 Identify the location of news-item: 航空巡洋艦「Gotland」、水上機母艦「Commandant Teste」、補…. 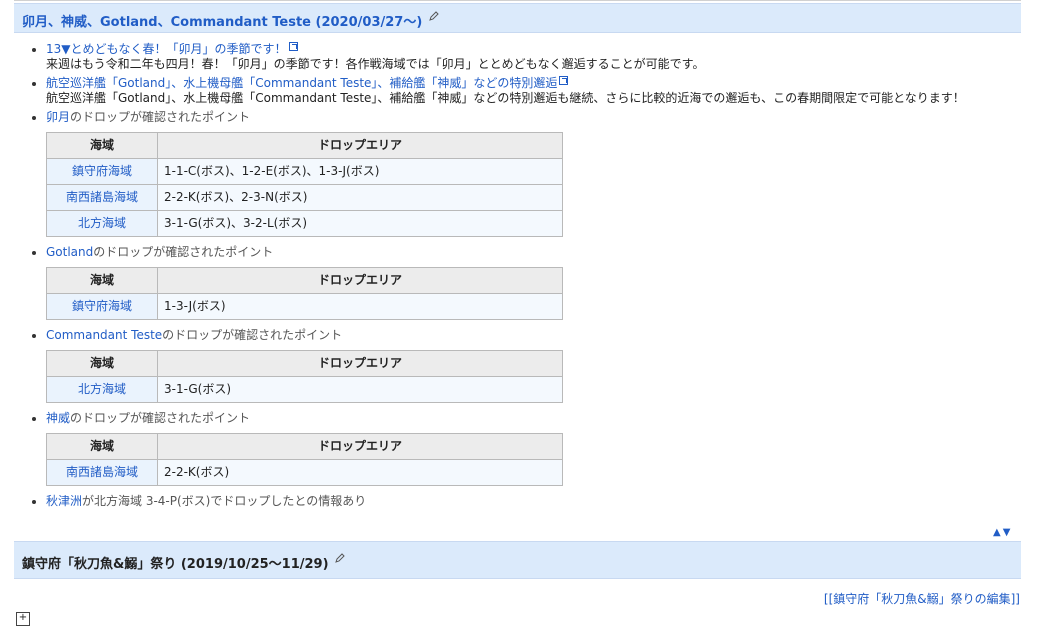
(525, 91).